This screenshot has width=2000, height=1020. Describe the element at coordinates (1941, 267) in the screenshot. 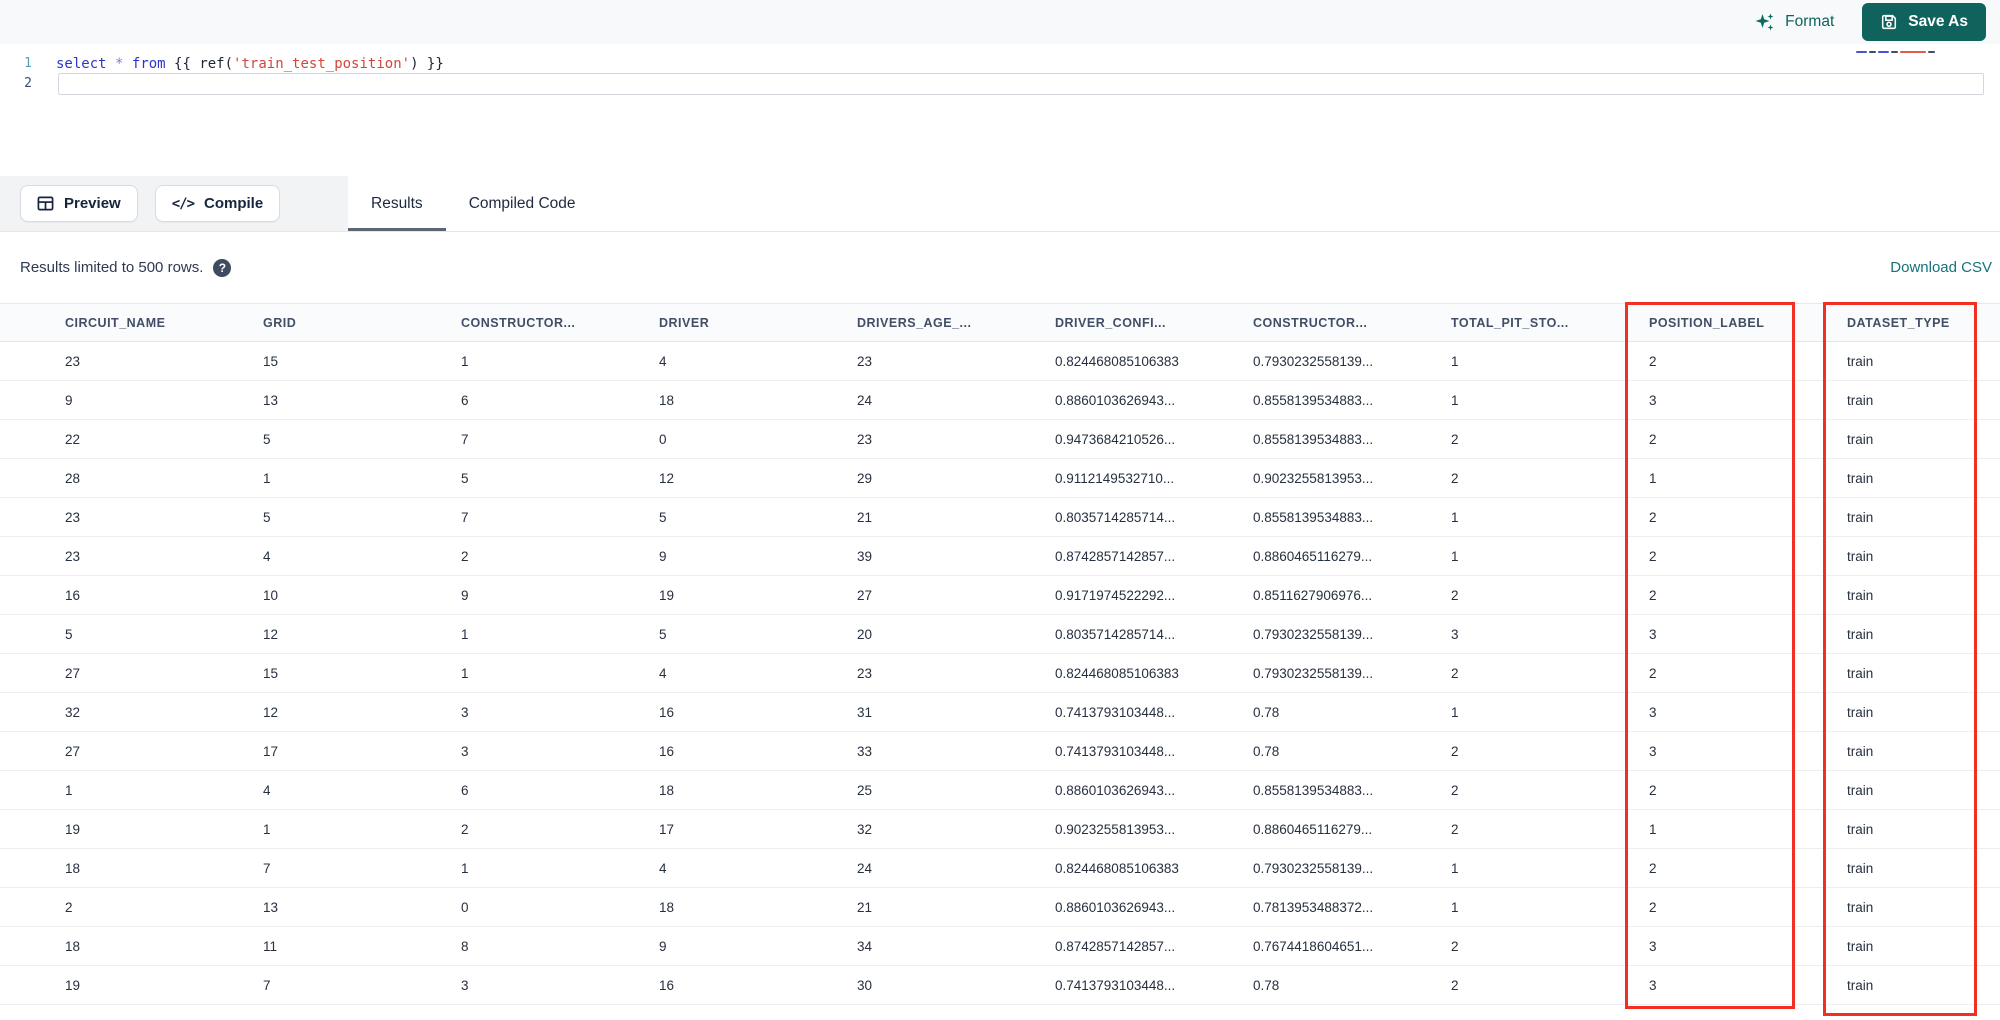

I see `download-csv-link: Download CSV` at that location.